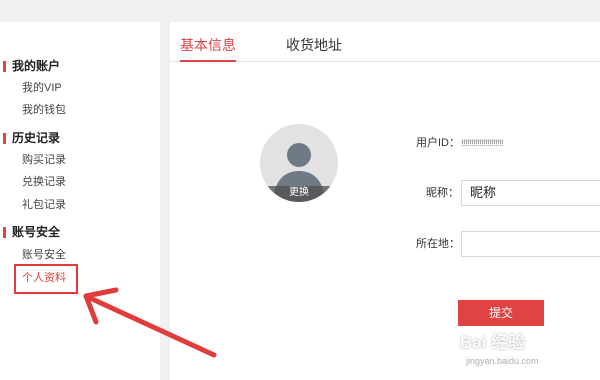  What do you see at coordinates (442, 193) in the screenshot?
I see `nickname-label: 昵称：` at bounding box center [442, 193].